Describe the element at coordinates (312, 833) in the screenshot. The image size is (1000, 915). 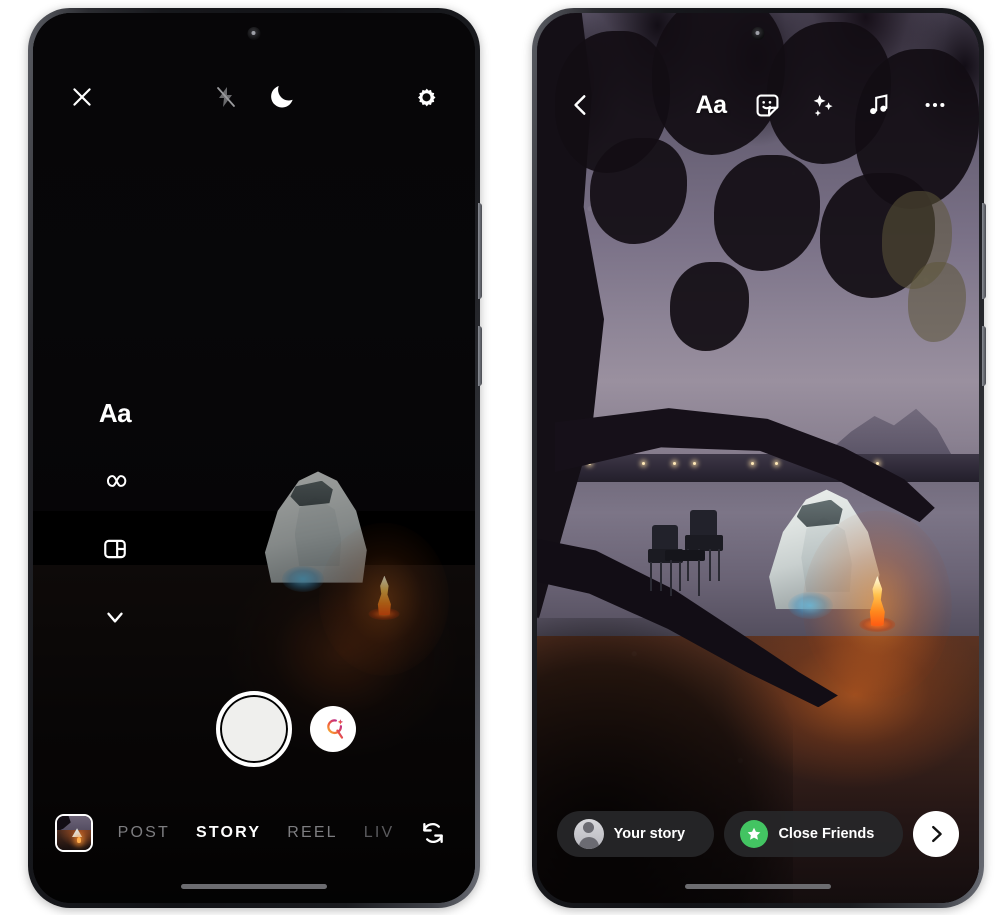
I see `tab-reel: REEL` at that location.